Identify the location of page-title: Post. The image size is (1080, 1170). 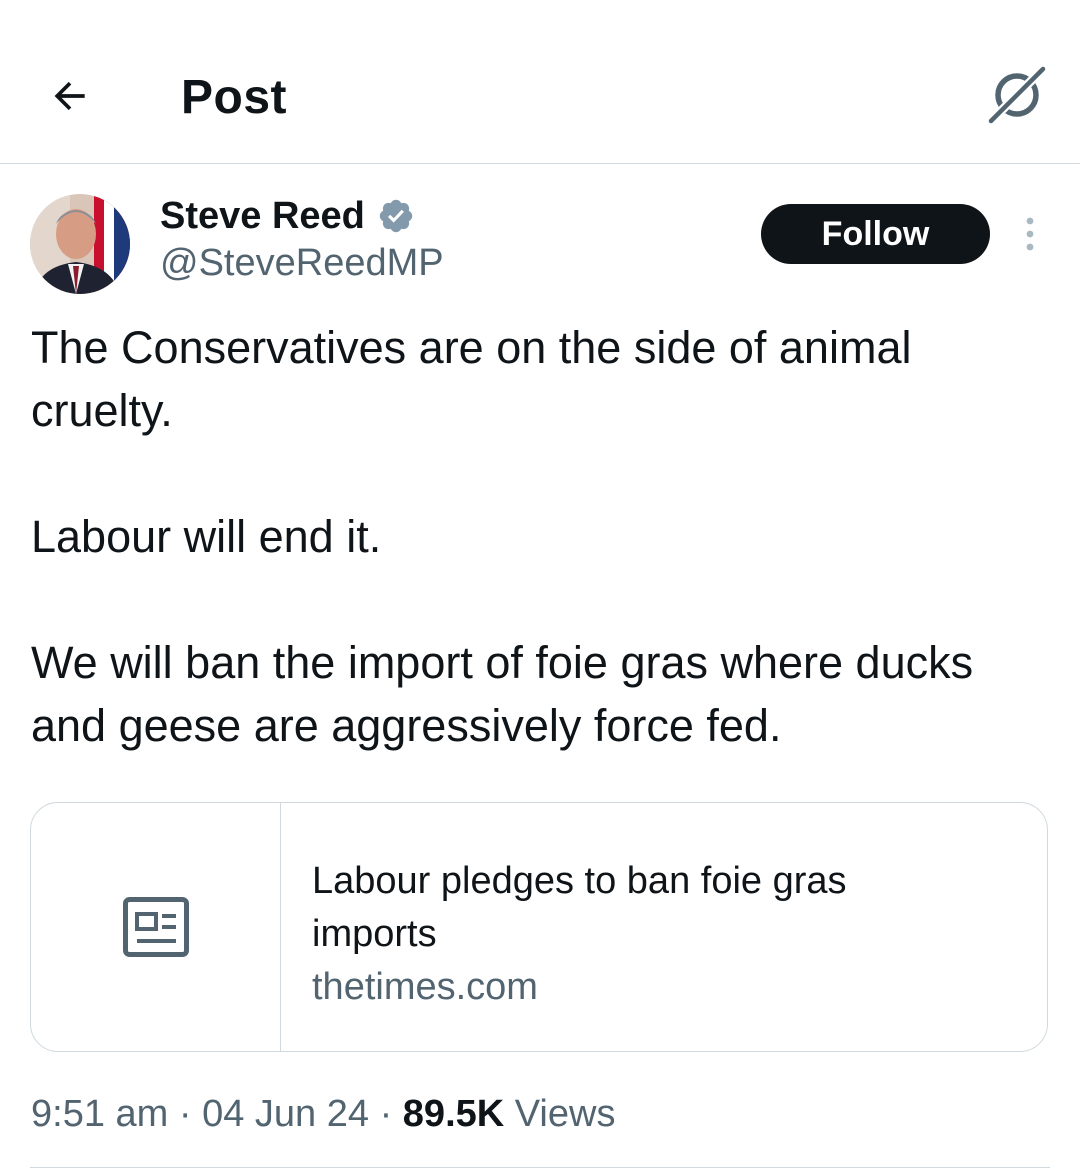
(234, 97).